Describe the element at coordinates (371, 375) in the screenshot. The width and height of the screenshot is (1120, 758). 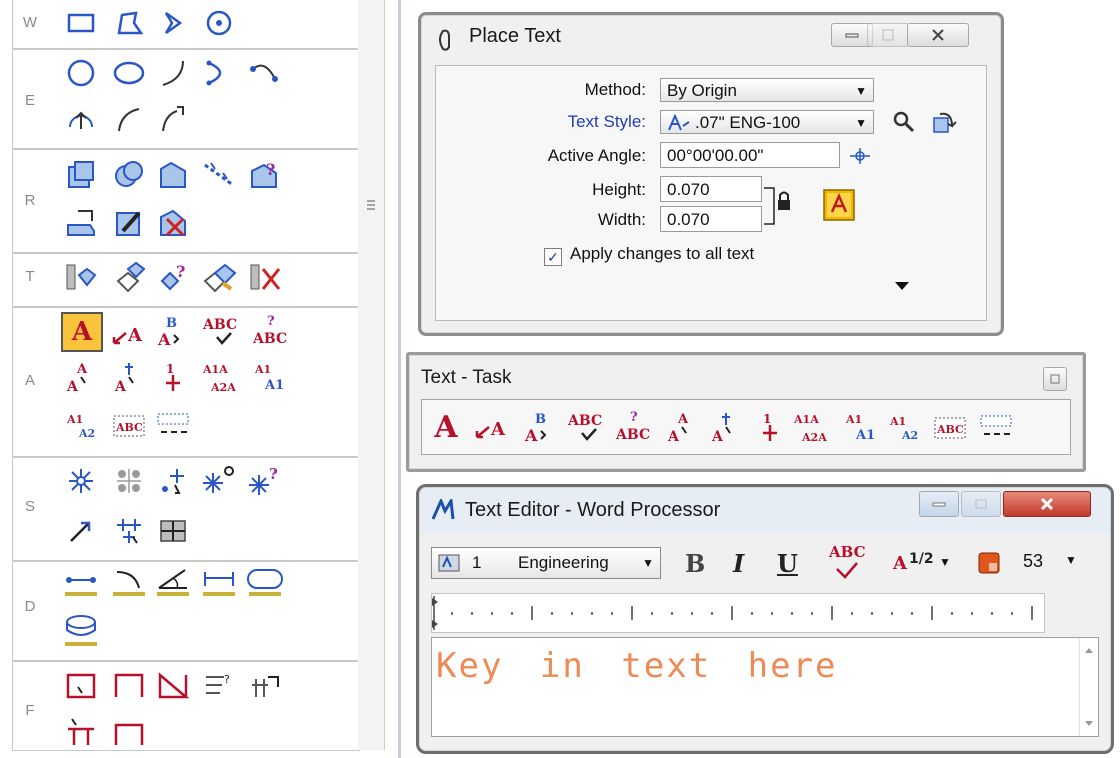
I see `palette-splitter` at that location.